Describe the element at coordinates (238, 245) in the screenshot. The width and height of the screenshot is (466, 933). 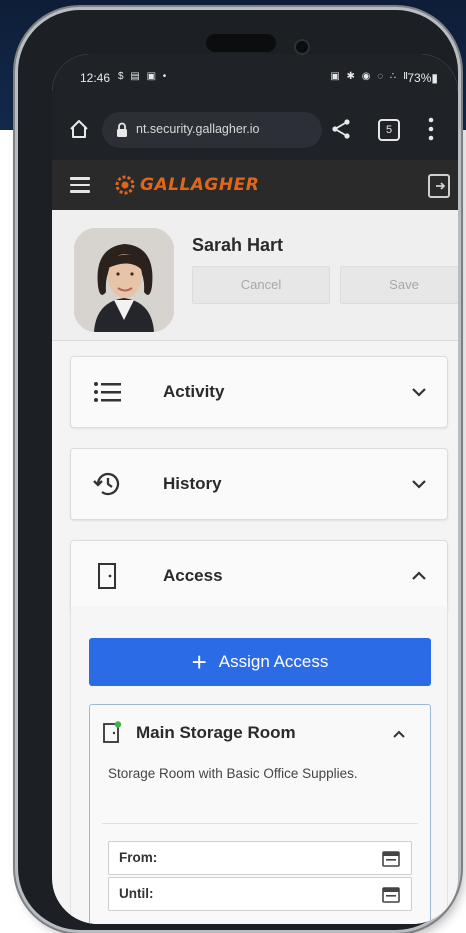
I see `person-name: Sarah Hart` at that location.